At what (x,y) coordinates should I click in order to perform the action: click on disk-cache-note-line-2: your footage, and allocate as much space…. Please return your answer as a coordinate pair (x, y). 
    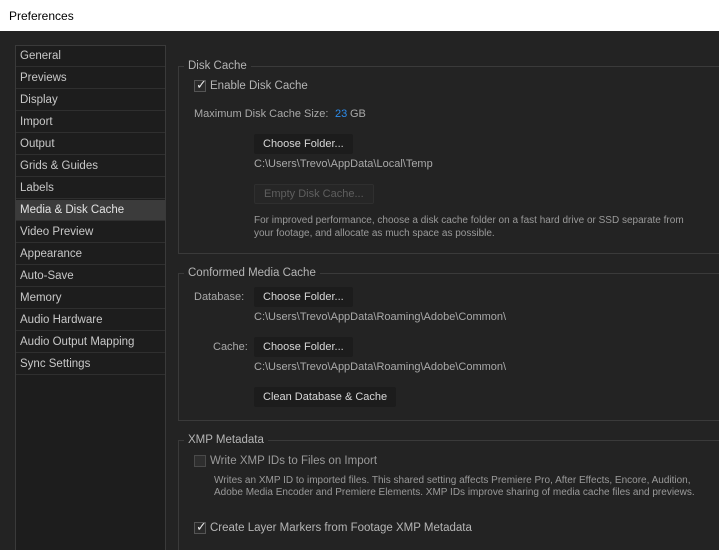
    Looking at the image, I should click on (374, 233).